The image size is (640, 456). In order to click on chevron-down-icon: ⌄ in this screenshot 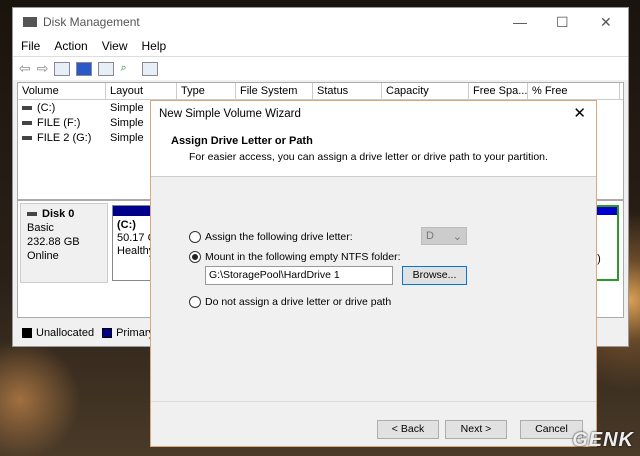, I will do `click(457, 237)`.